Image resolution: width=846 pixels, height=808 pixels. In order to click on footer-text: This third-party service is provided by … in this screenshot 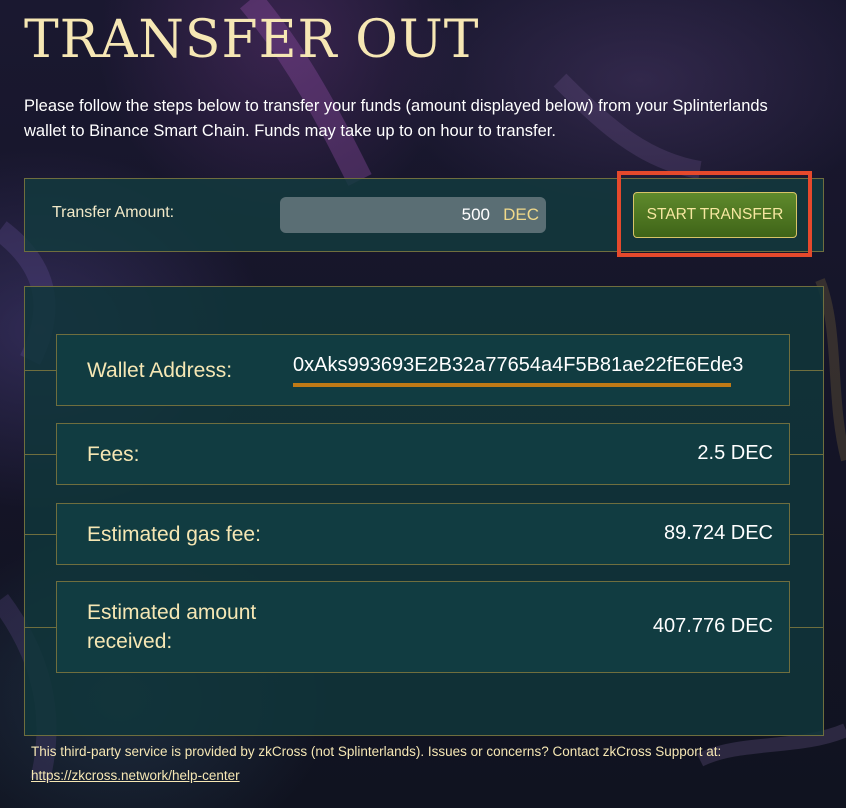, I will do `click(376, 751)`.